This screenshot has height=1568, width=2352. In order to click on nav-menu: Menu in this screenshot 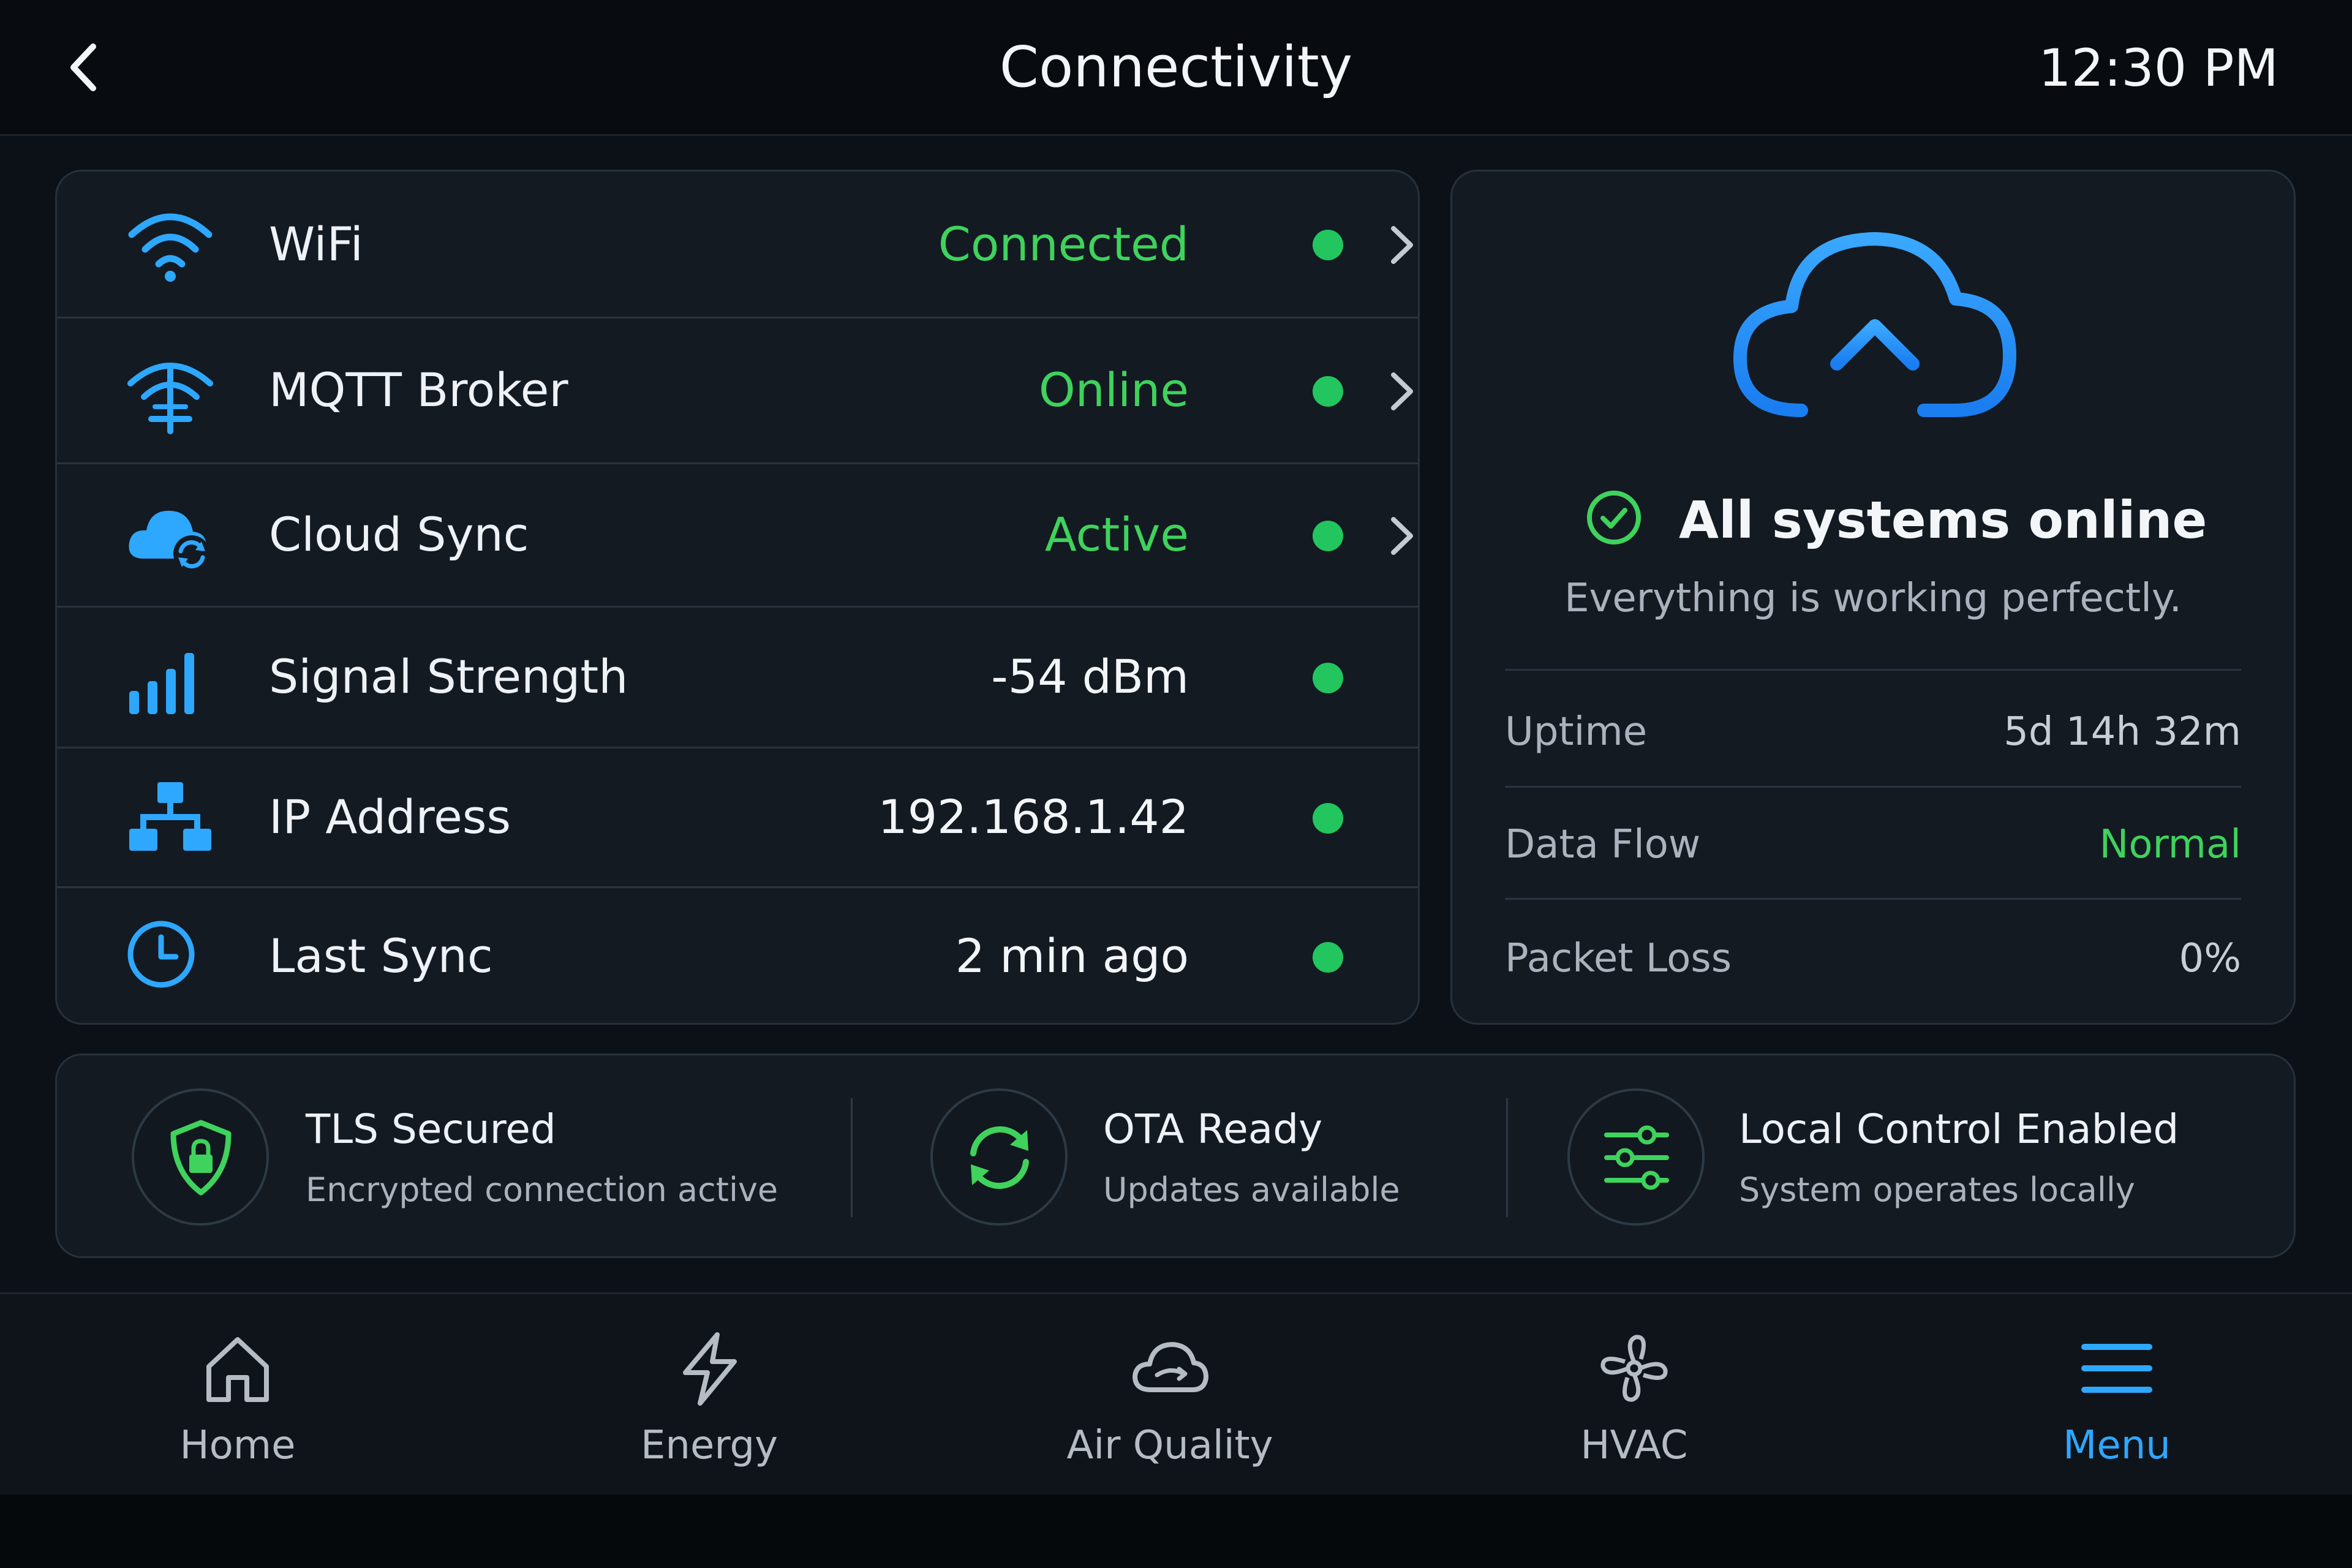, I will do `click(2116, 1395)`.